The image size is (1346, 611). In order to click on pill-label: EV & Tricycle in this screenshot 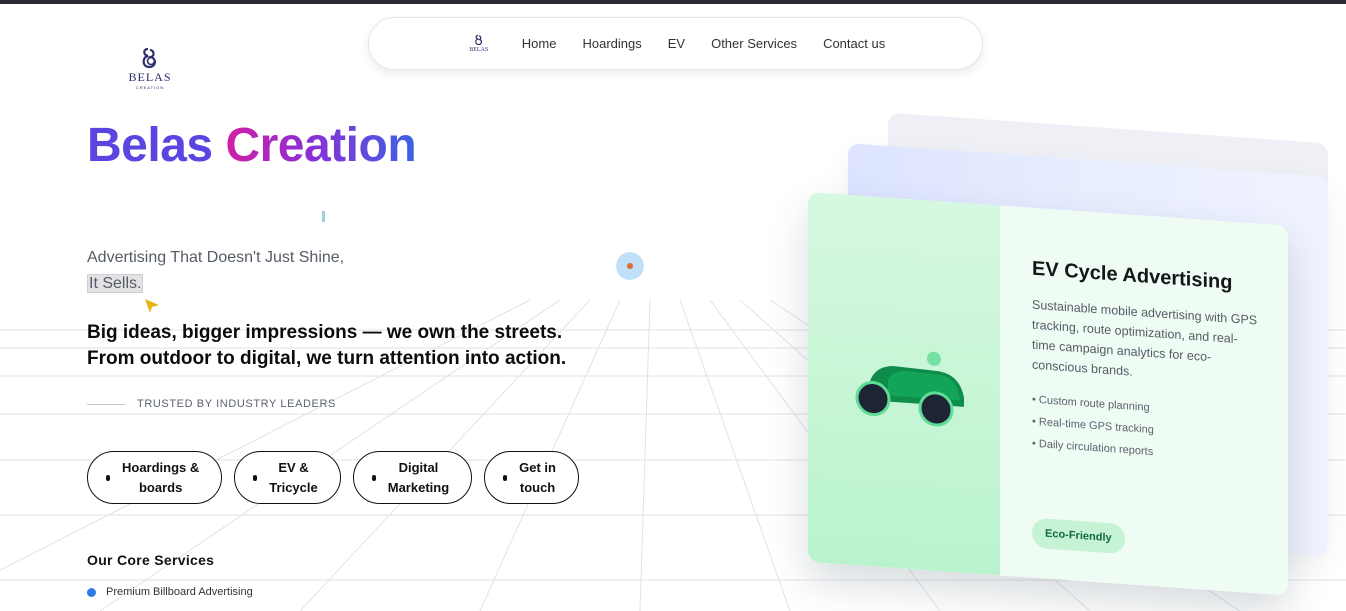, I will do `click(293, 477)`.